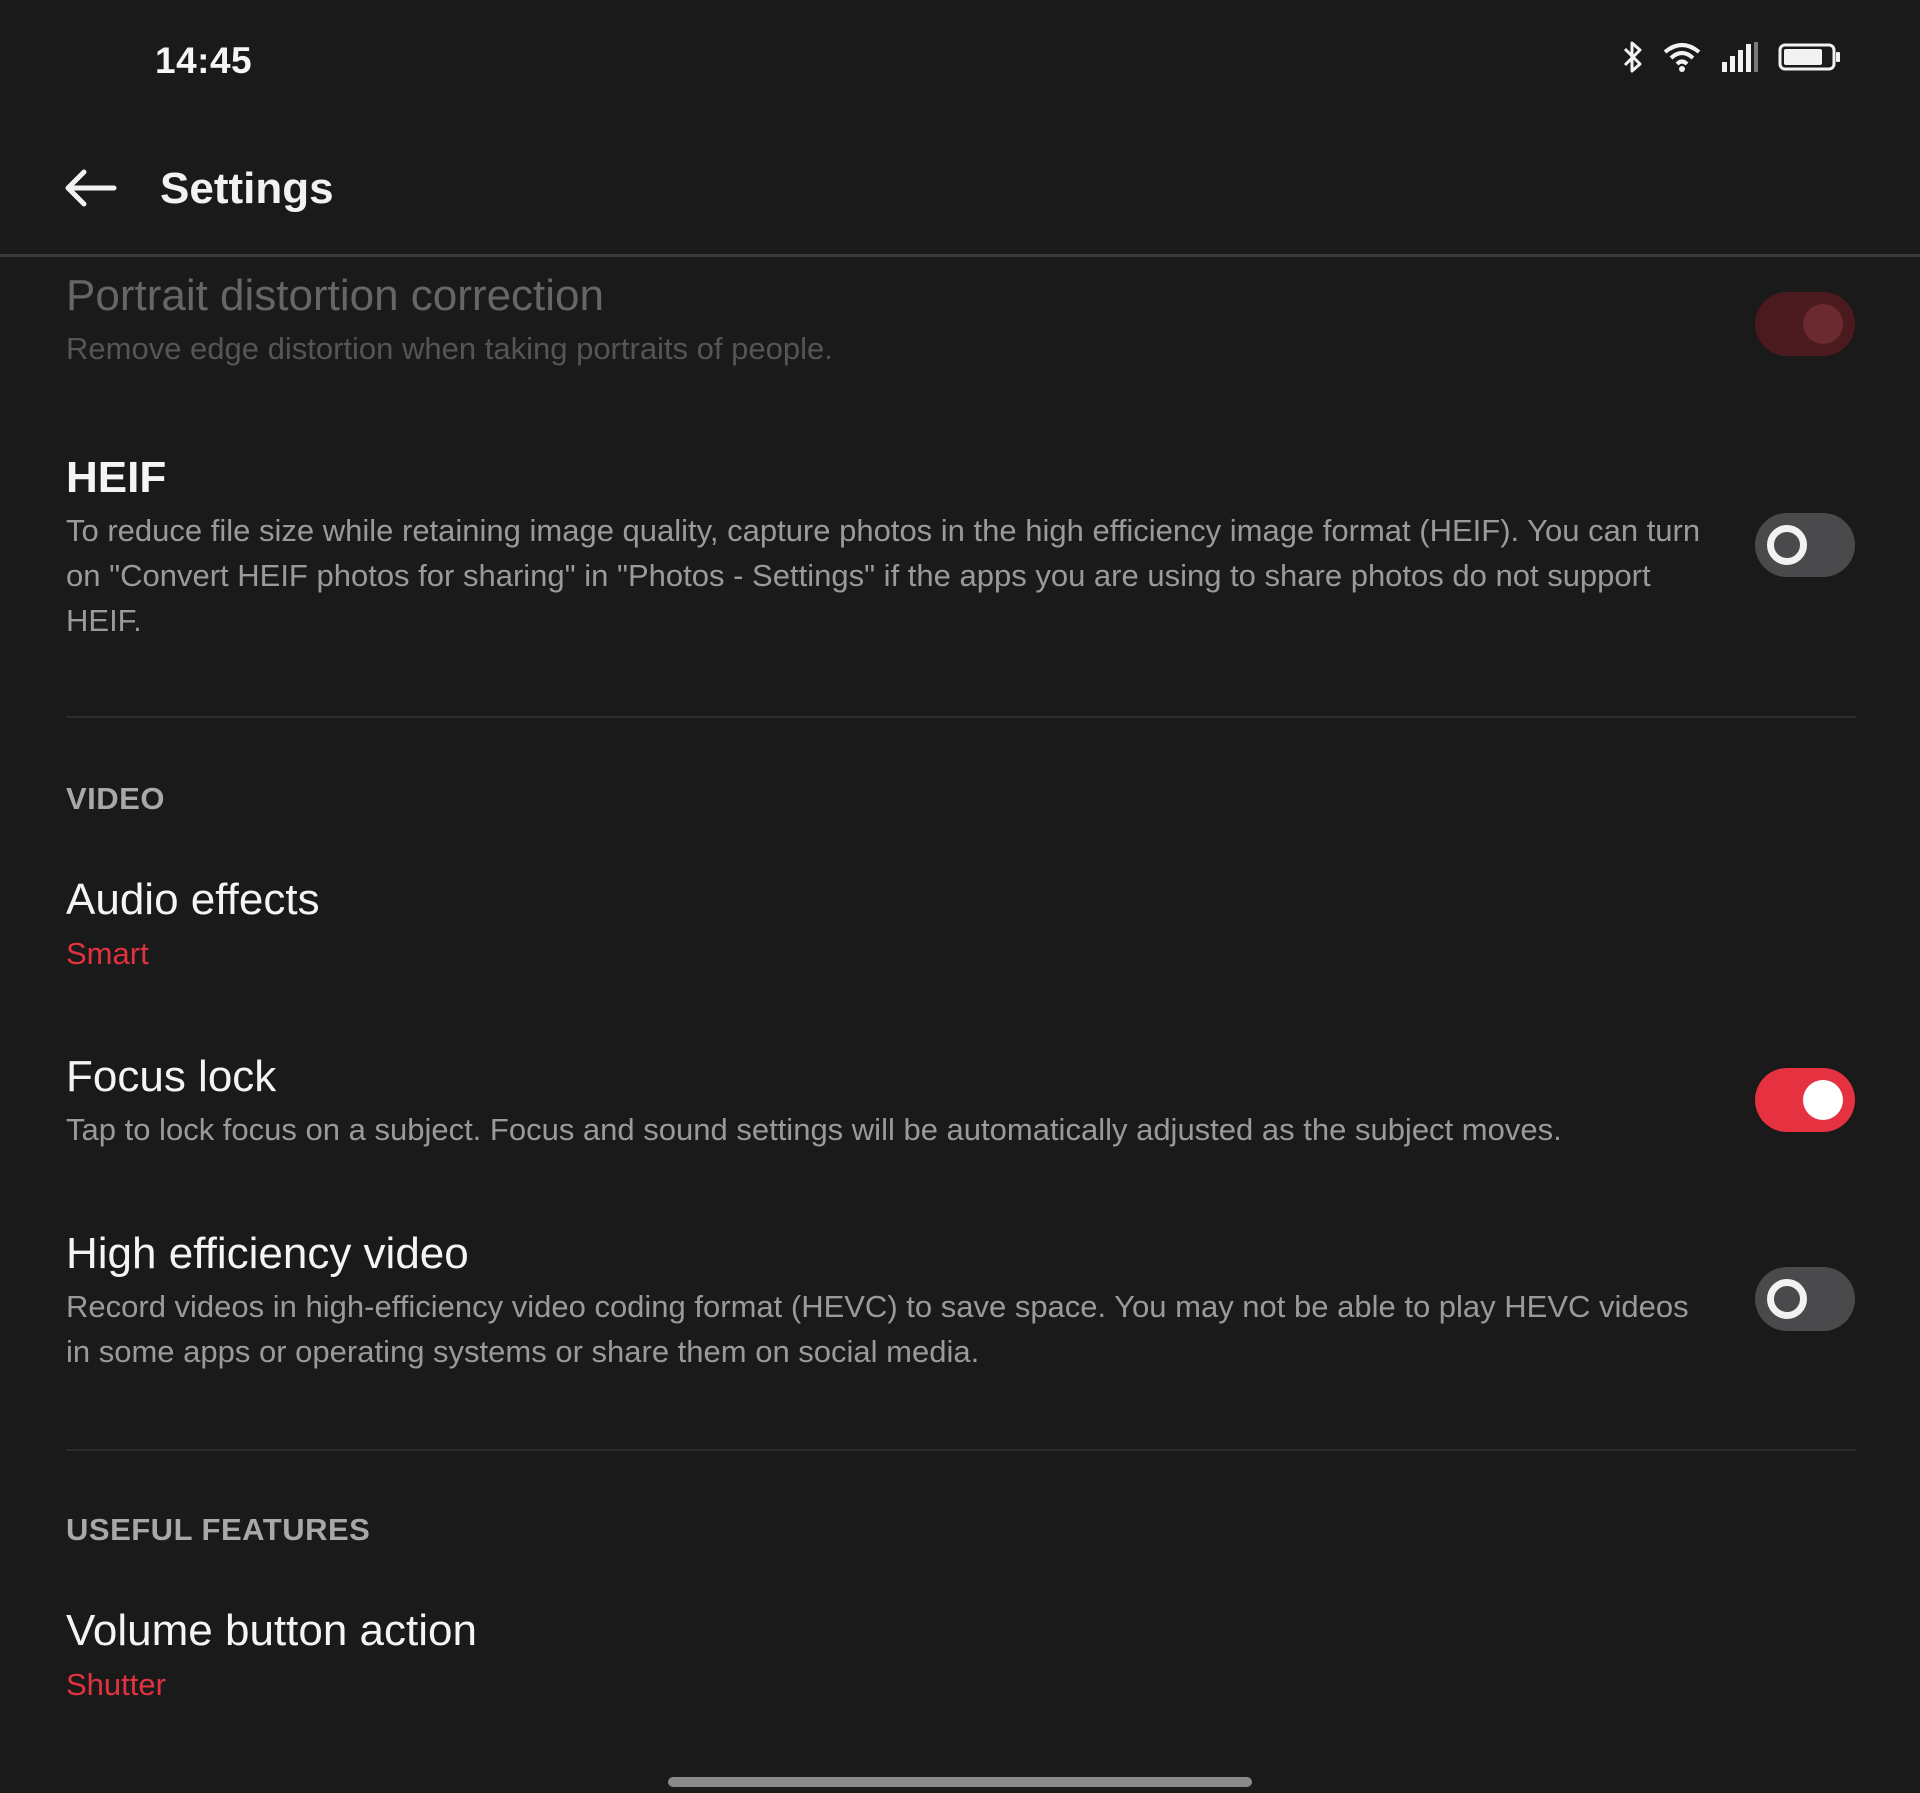 The width and height of the screenshot is (1920, 1793). What do you see at coordinates (193, 899) in the screenshot?
I see `setting-title: Audio effects` at bounding box center [193, 899].